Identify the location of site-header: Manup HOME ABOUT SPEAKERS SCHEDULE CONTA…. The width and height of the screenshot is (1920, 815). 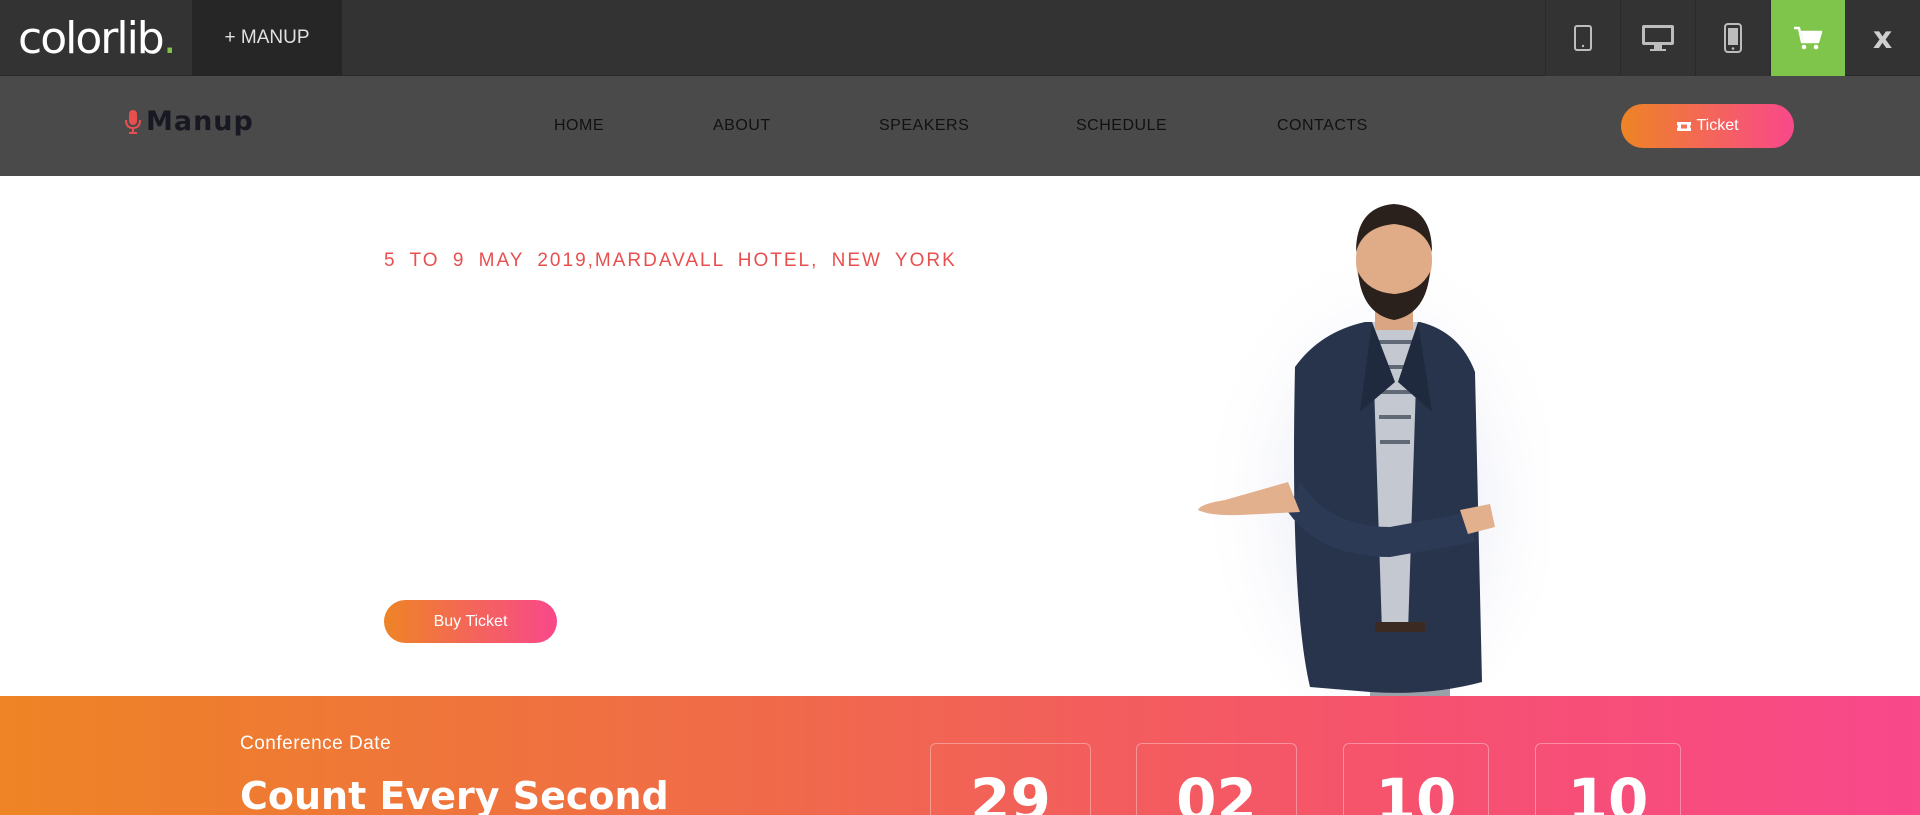
(960, 126).